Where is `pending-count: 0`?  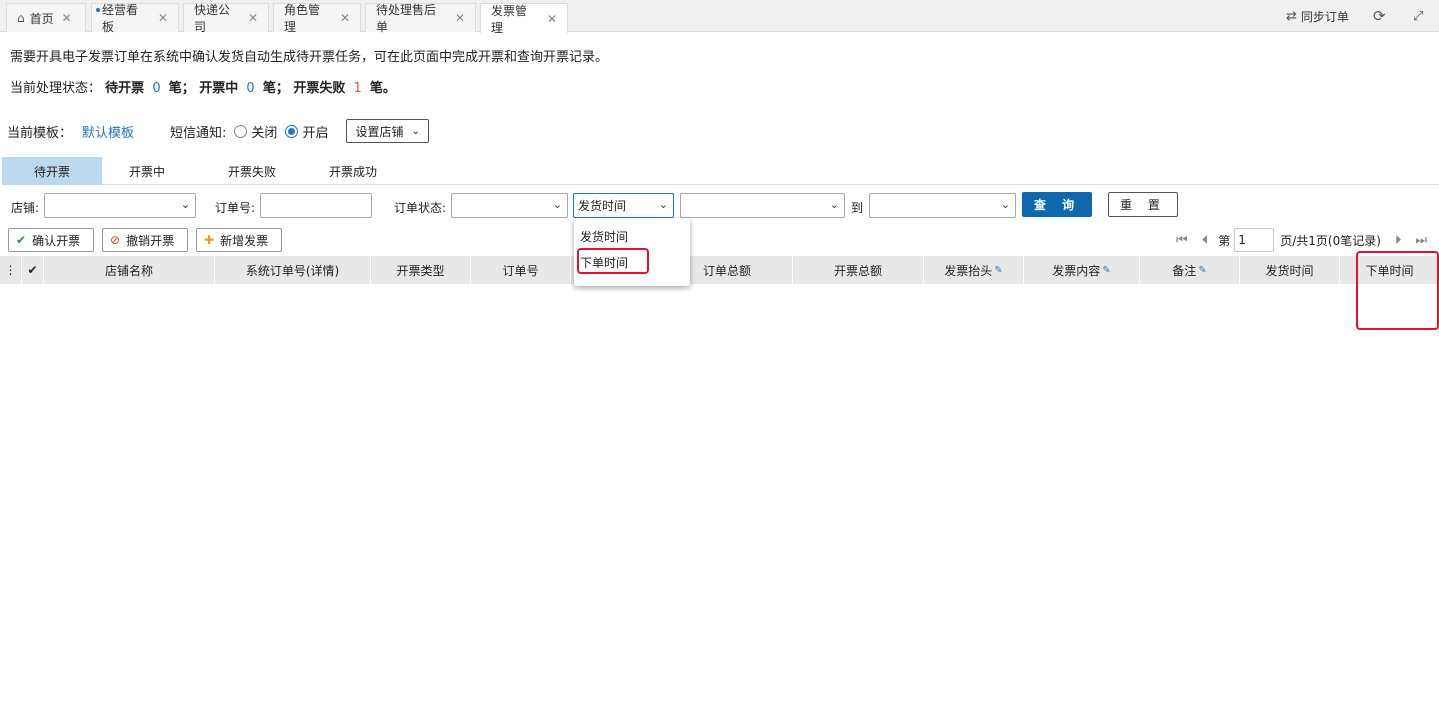 pending-count: 0 is located at coordinates (156, 88).